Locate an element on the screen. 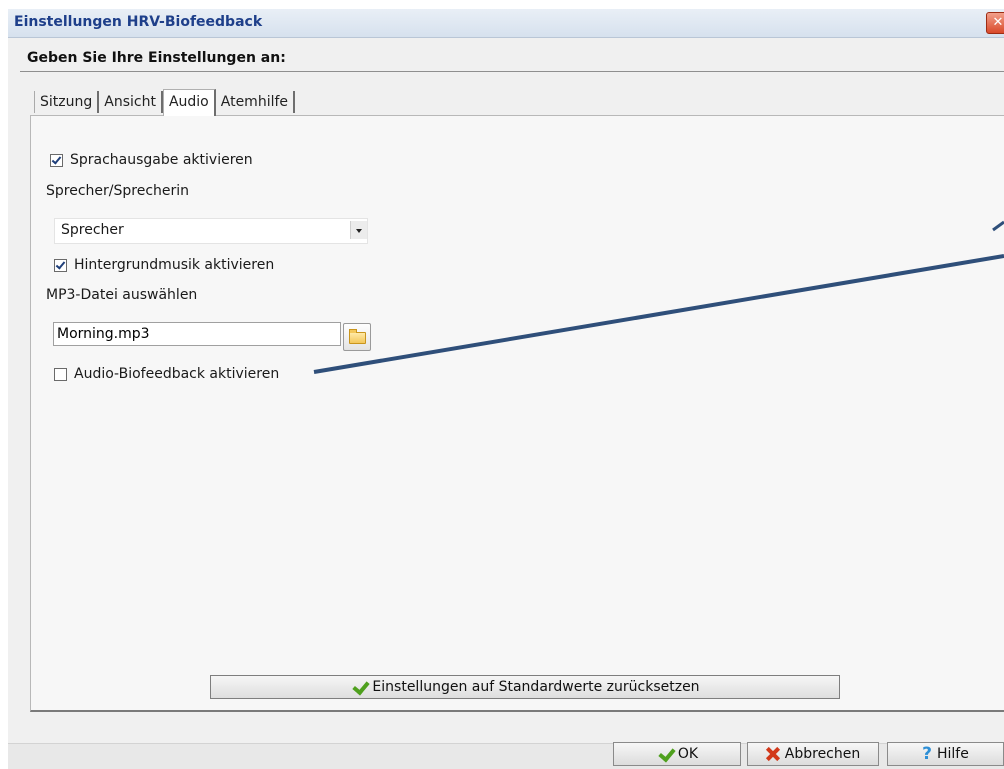 This screenshot has height=769, width=1004. background-music-label: Hintergrundmusik aktivieren is located at coordinates (174, 265).